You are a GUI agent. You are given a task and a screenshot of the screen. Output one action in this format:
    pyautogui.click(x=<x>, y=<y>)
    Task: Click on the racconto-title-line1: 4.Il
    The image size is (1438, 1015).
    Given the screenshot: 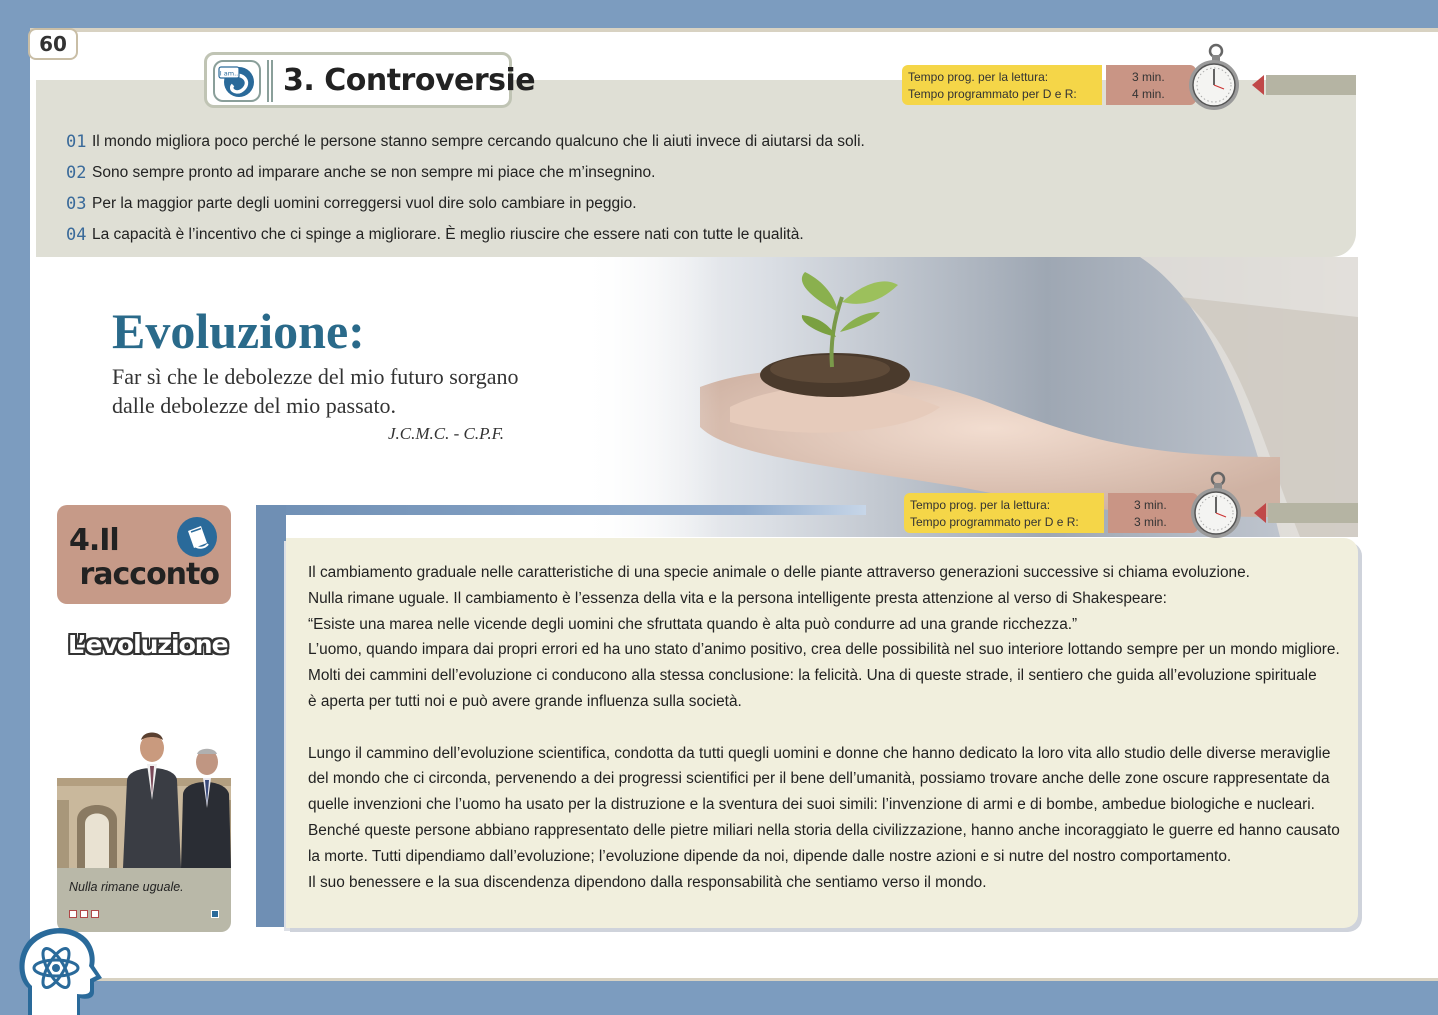 What is the action you would take?
    pyautogui.click(x=94, y=540)
    